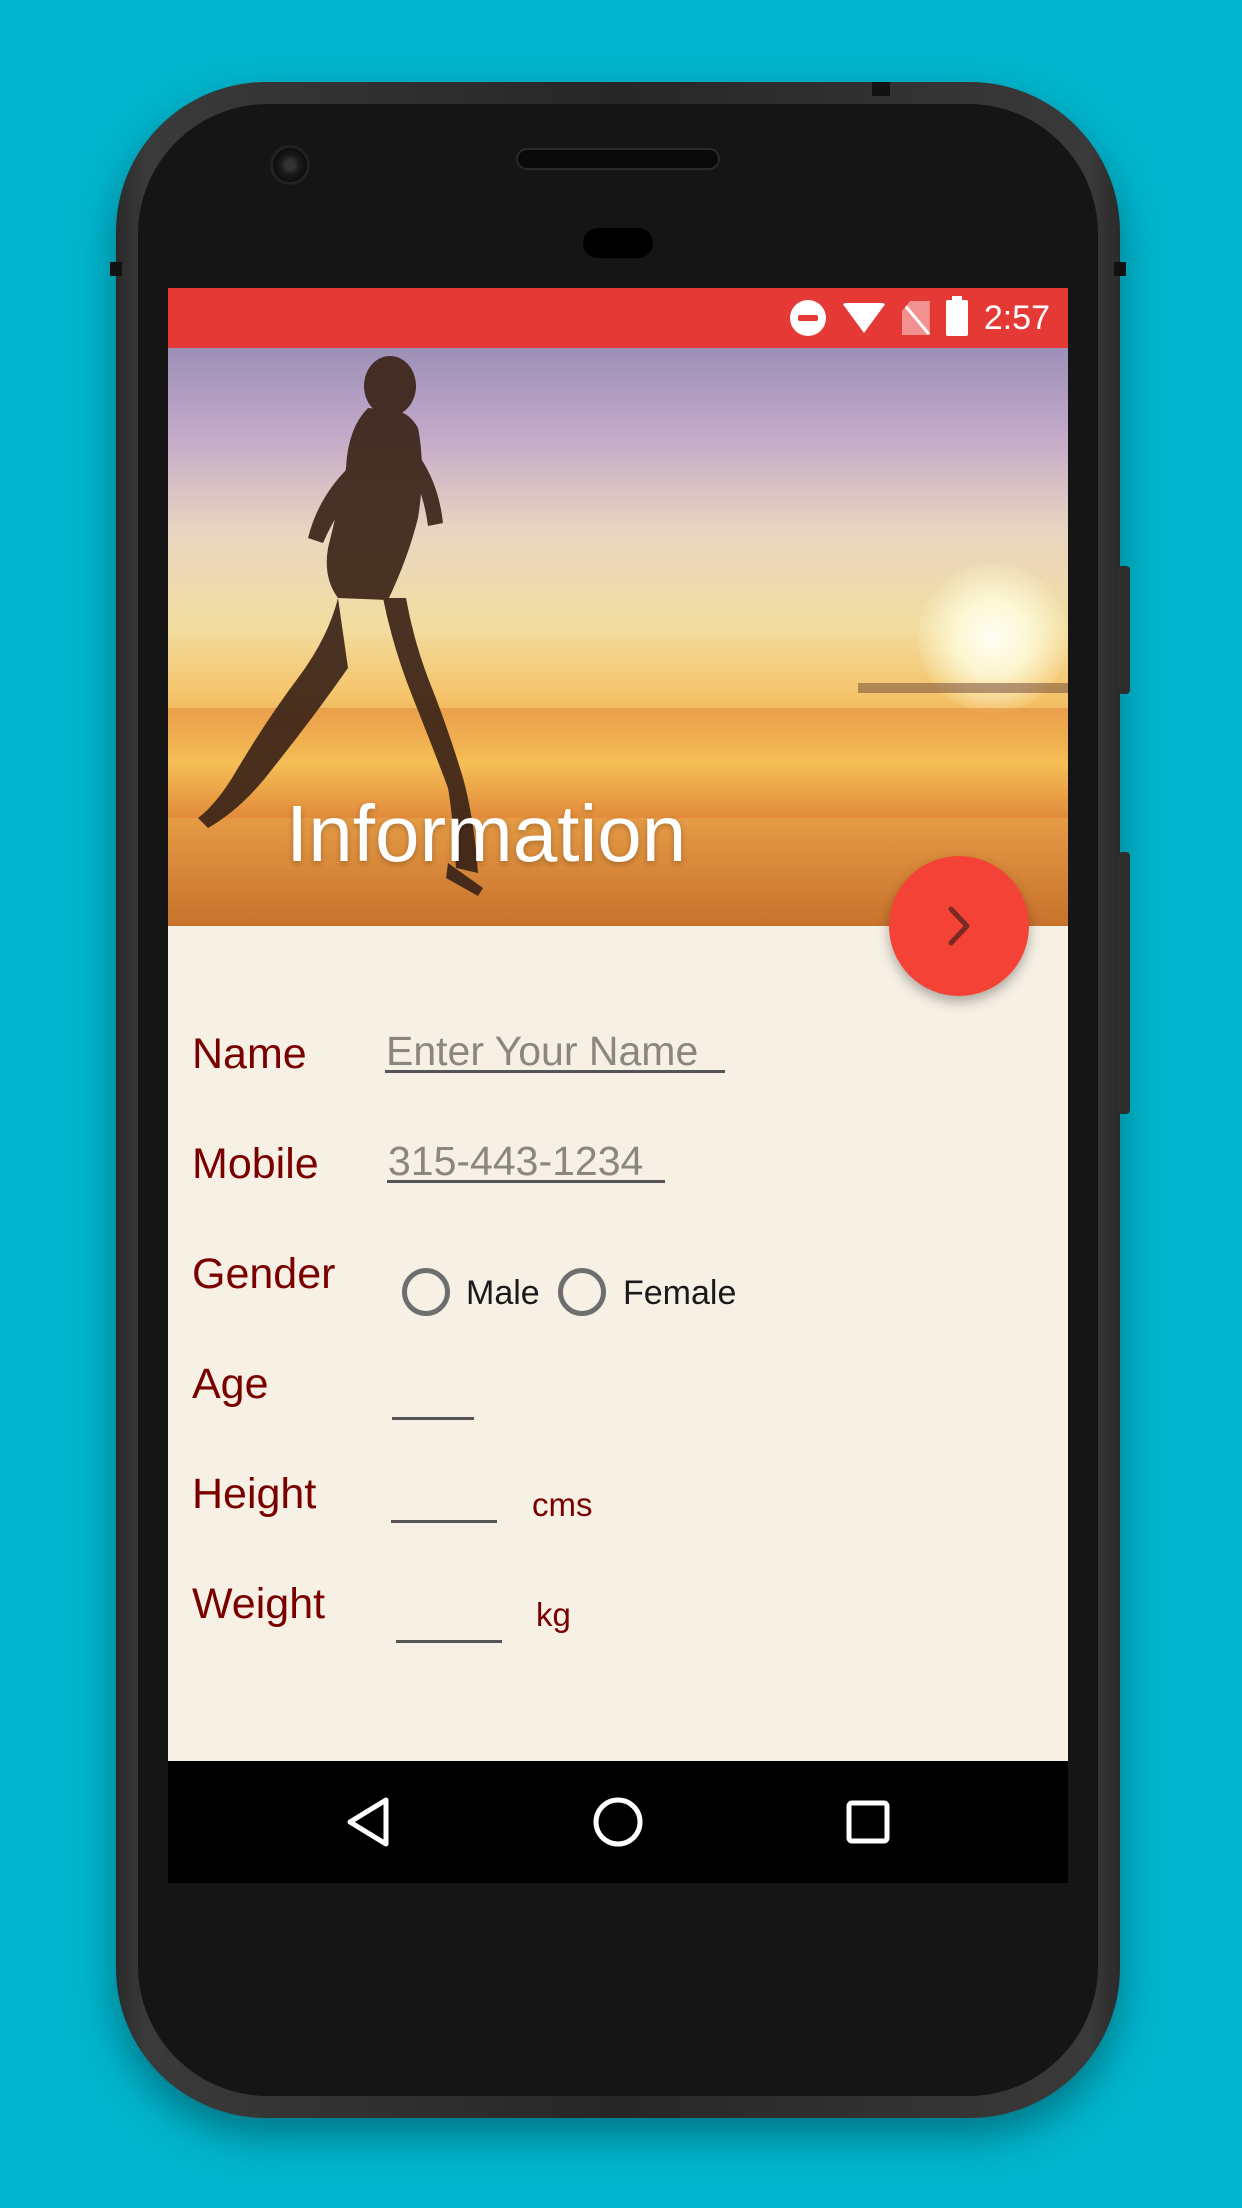 The height and width of the screenshot is (2208, 1242). I want to click on height-unit: cms, so click(562, 1504).